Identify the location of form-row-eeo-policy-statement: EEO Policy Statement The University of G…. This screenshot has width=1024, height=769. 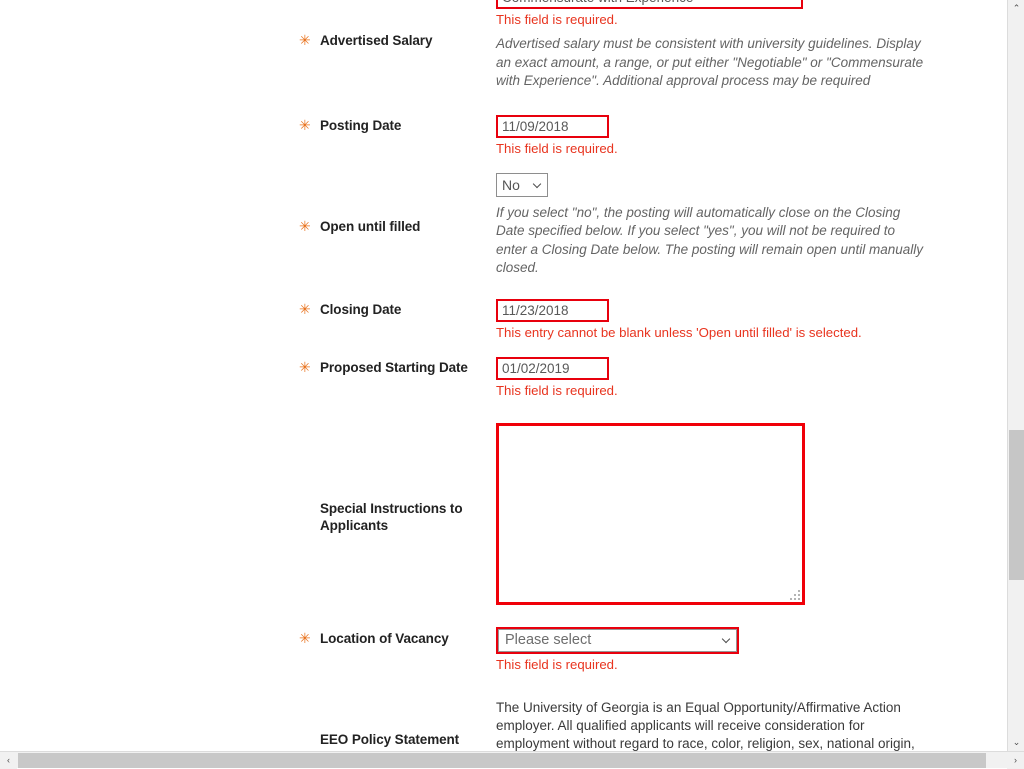
(503, 725).